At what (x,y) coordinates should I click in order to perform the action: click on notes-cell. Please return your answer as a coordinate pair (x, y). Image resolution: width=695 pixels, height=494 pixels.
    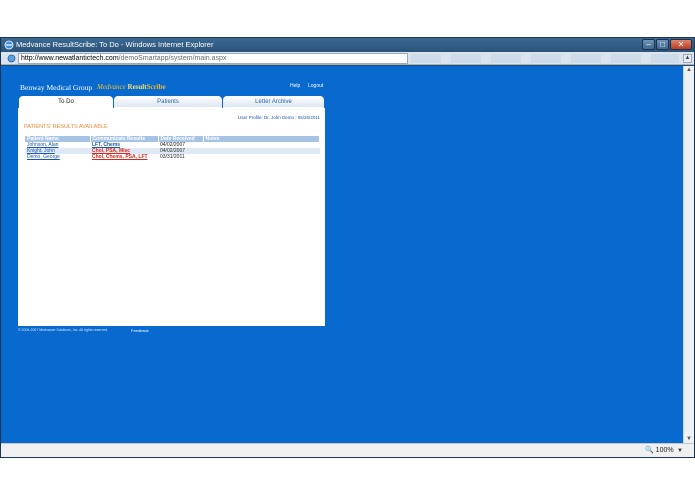
    Looking at the image, I should click on (261, 157).